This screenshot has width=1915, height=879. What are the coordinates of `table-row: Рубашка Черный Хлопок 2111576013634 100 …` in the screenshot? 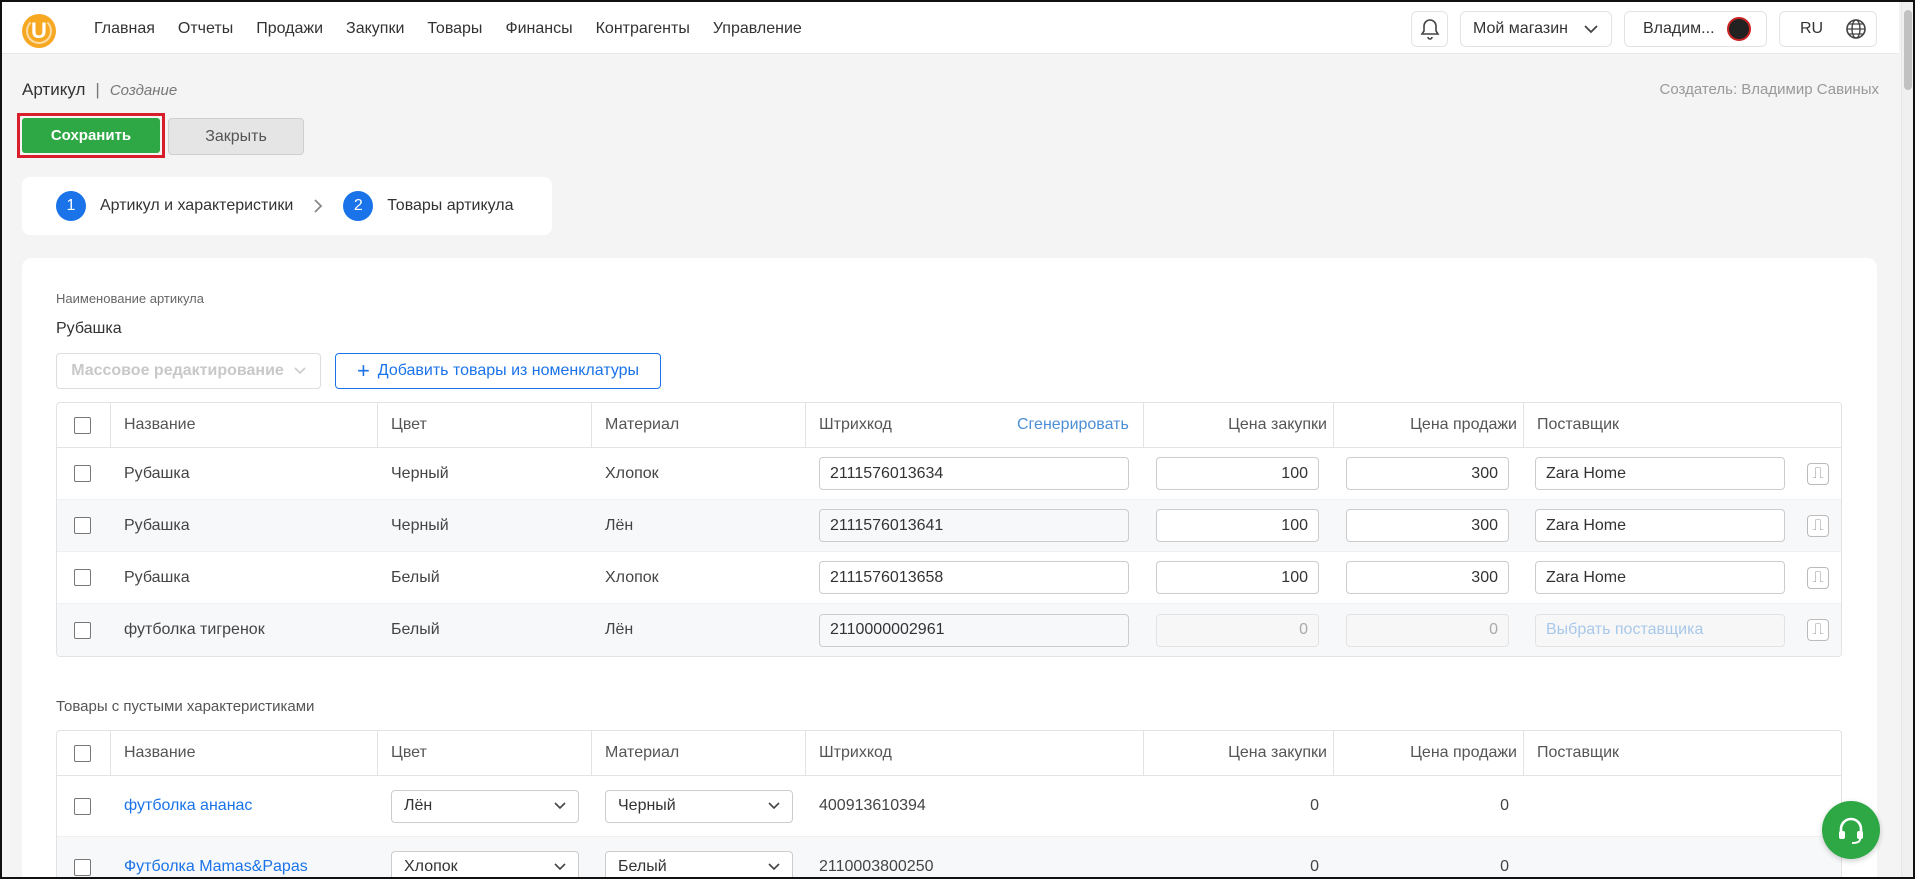 It's located at (949, 474).